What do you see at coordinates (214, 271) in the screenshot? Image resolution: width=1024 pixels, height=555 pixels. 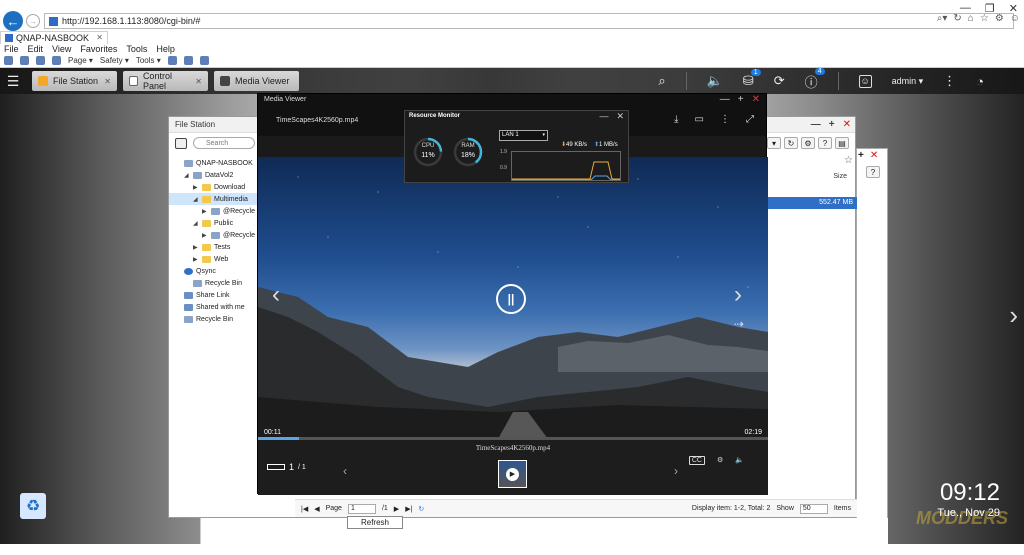 I see `tree-item: Qsync` at bounding box center [214, 271].